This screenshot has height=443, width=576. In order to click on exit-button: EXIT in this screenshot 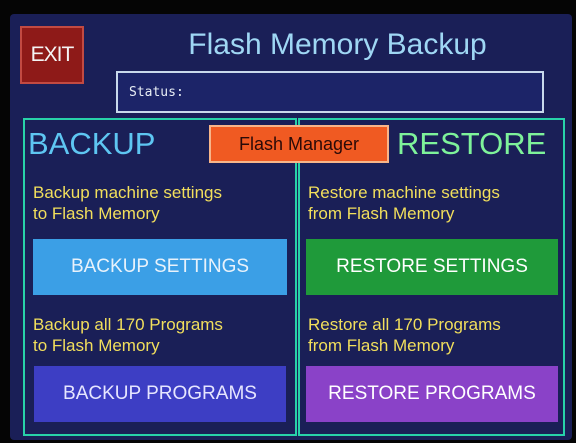, I will do `click(52, 55)`.